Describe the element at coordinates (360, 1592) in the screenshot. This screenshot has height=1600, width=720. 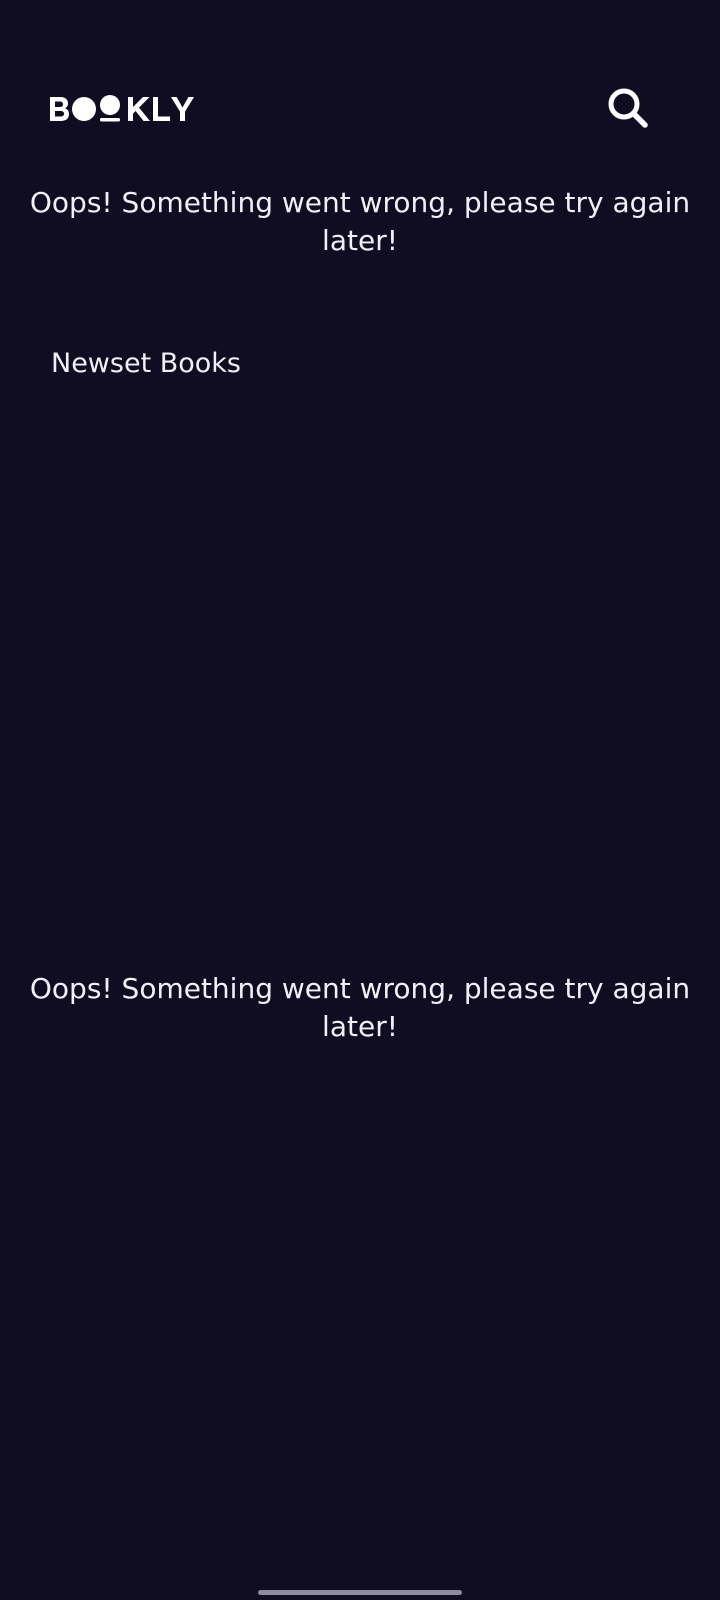
I see `home-indicator` at that location.